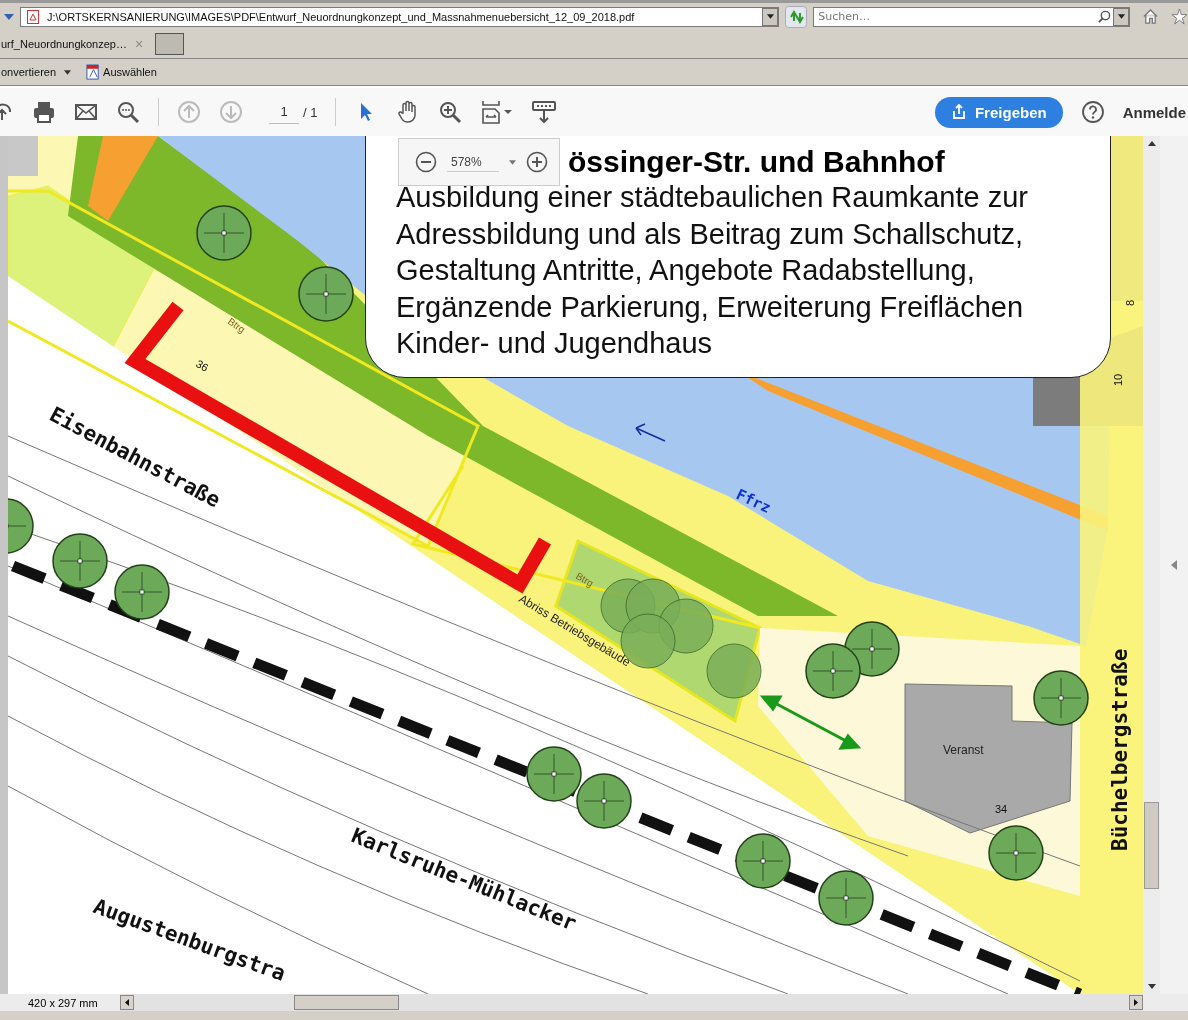  I want to click on callout-text: Kinder- und Jugendhaus, so click(554, 343).